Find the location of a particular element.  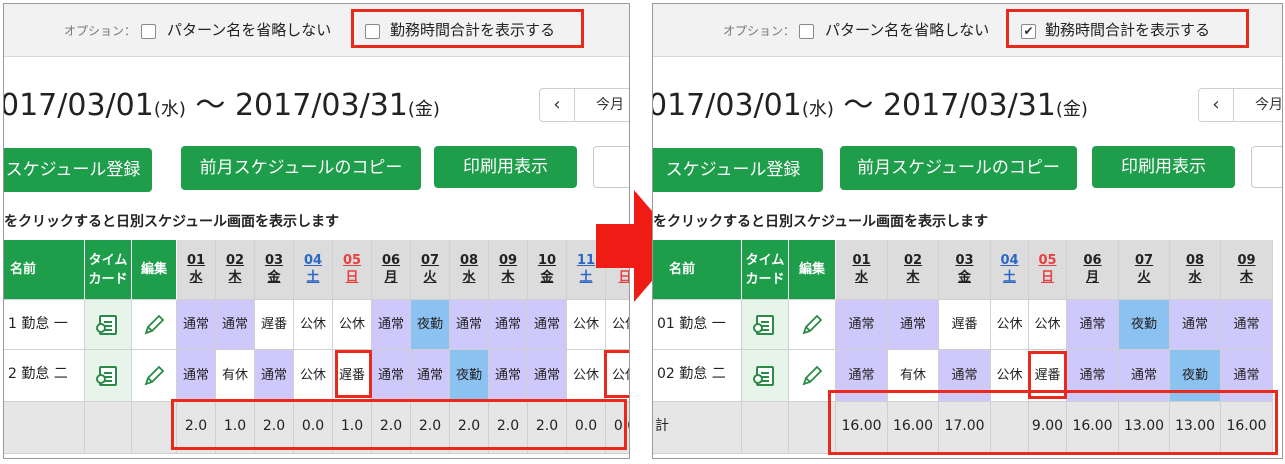

day-header: 06 月 is located at coordinates (391, 270).